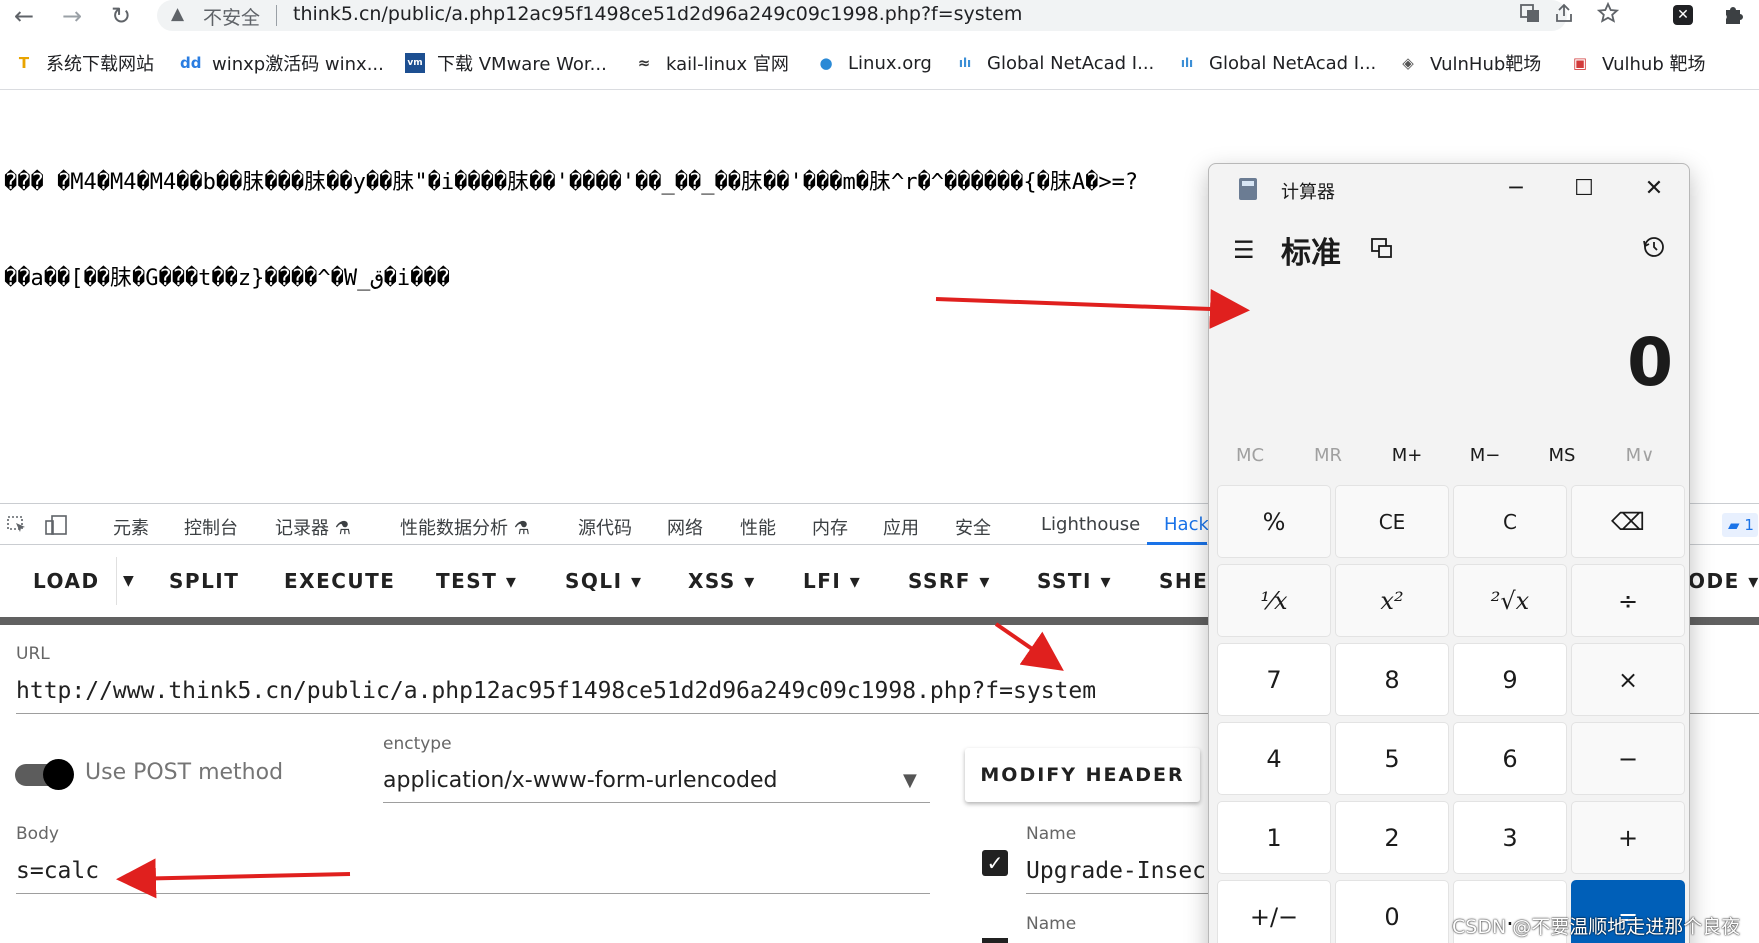  I want to click on backspace-key: ⌫, so click(1628, 521).